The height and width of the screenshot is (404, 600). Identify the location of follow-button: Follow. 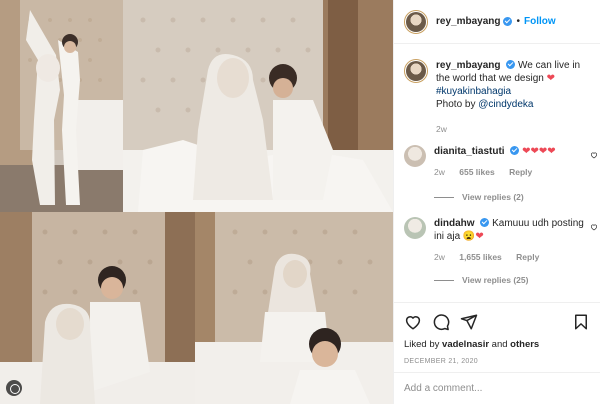
(540, 21).